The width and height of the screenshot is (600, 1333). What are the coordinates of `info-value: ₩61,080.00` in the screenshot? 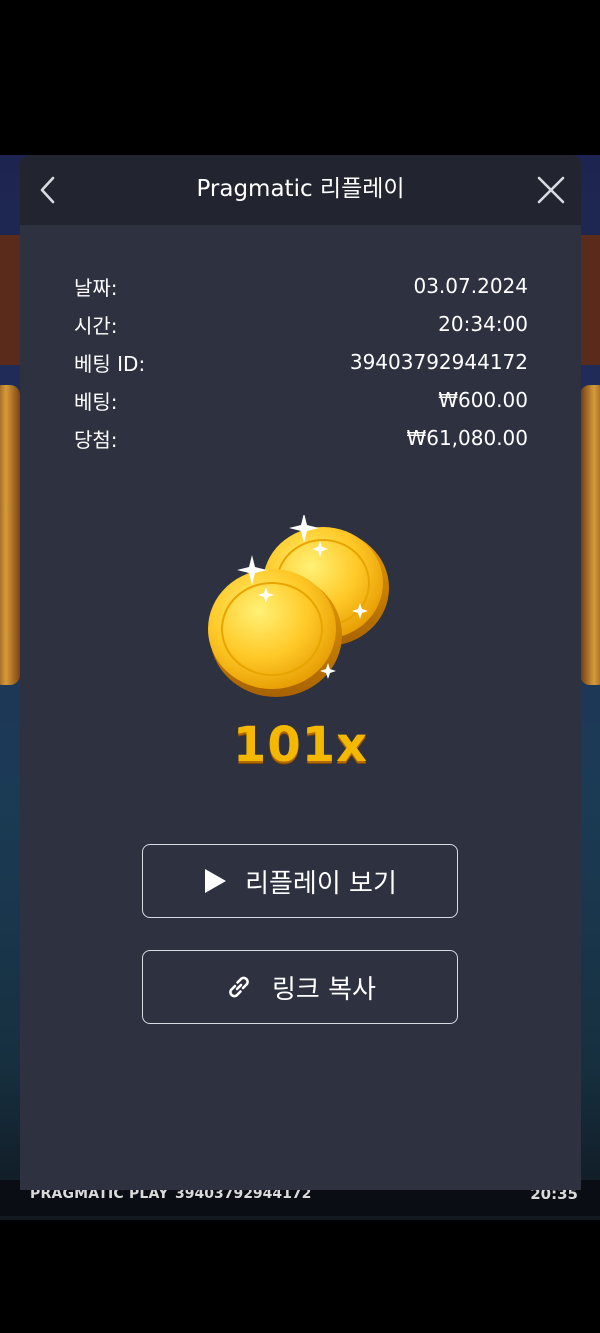 It's located at (467, 438).